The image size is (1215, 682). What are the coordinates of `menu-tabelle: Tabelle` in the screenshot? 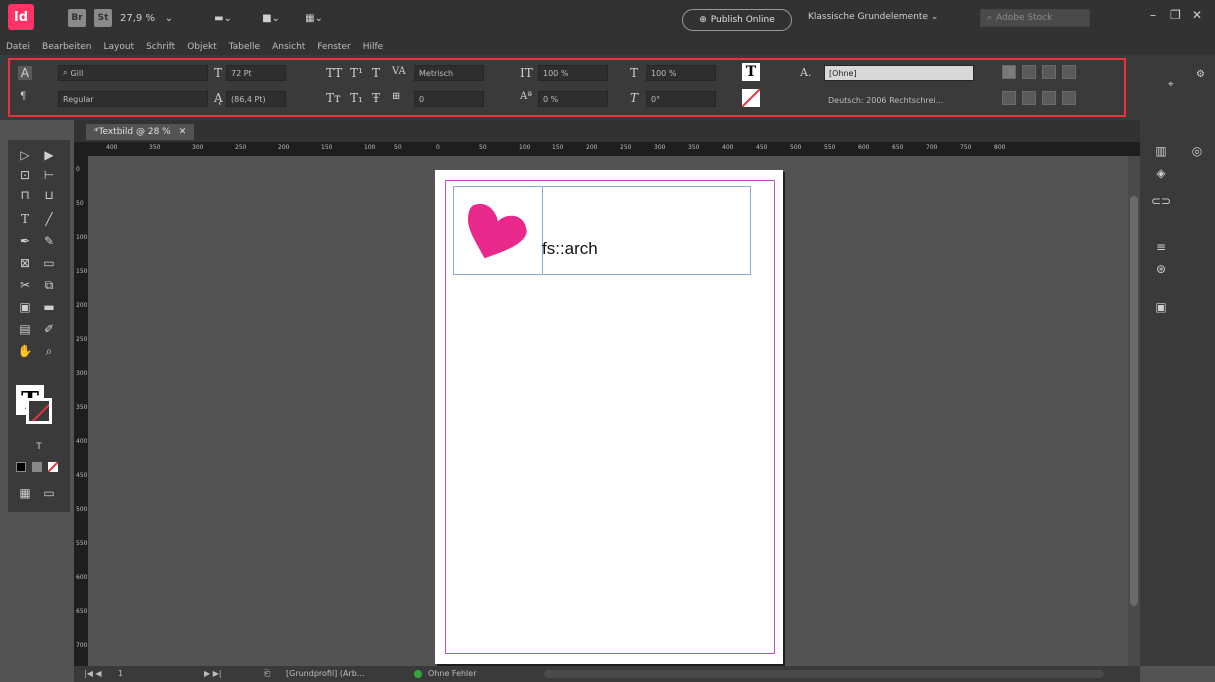 It's located at (244, 47).